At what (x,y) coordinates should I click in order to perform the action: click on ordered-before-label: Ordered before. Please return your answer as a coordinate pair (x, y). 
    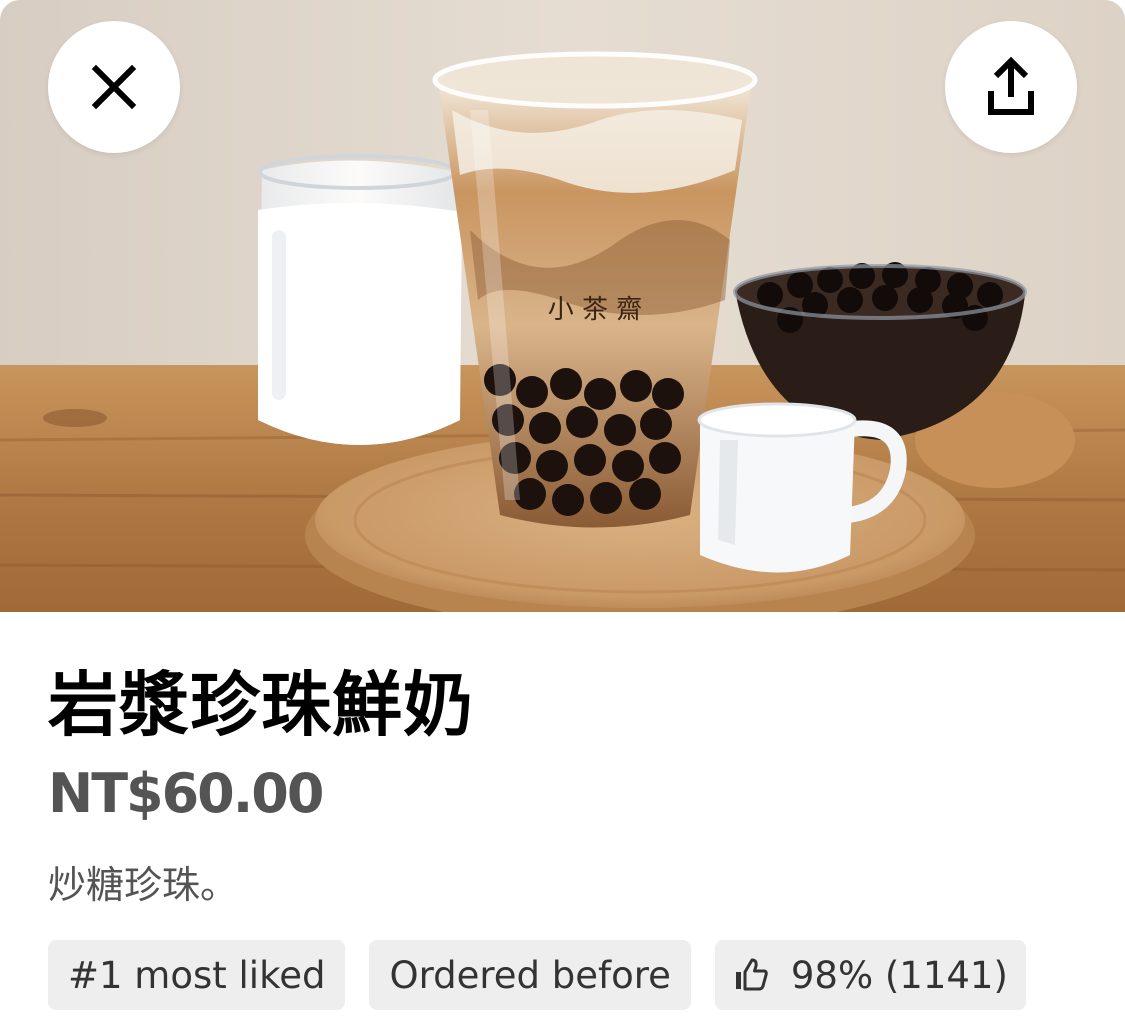
    Looking at the image, I should click on (530, 975).